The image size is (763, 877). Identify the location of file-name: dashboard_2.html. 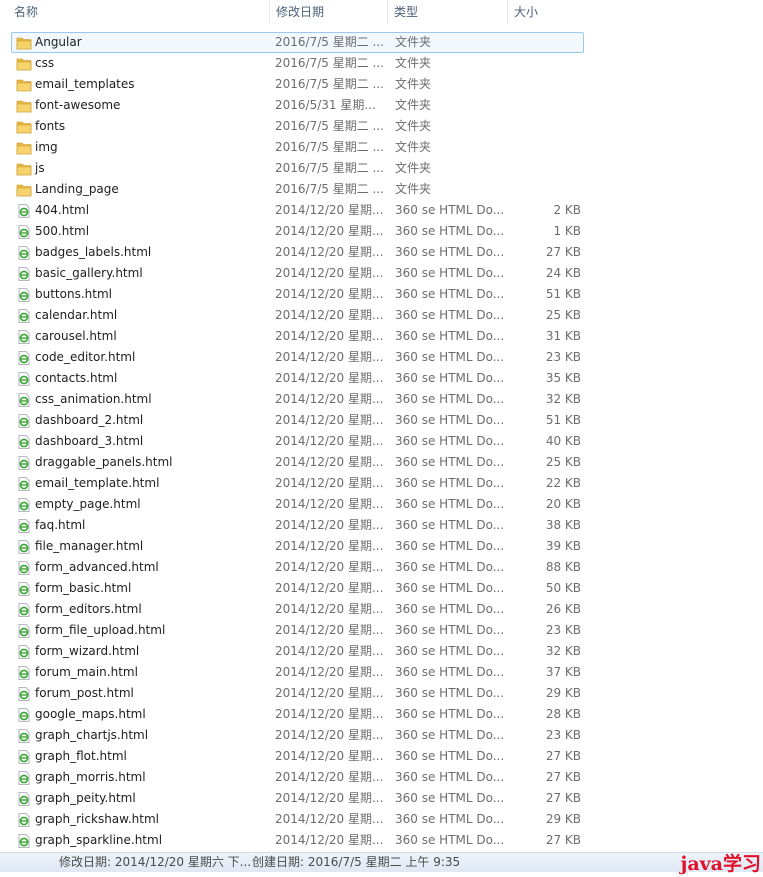
(89, 420).